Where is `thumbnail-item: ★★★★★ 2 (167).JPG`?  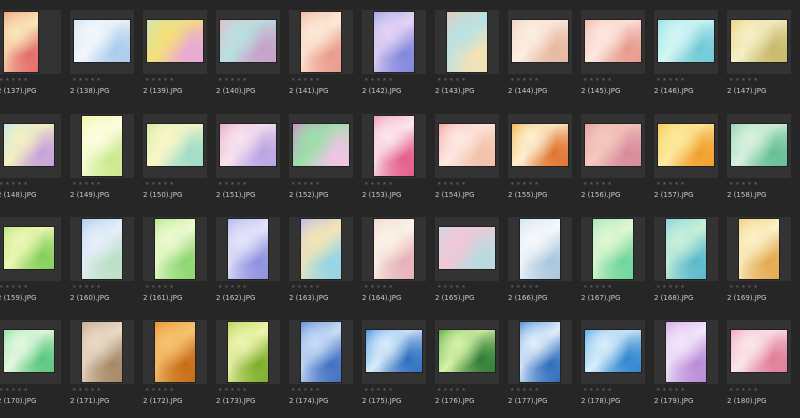 thumbnail-item: ★★★★★ 2 (167).JPG is located at coordinates (617, 265).